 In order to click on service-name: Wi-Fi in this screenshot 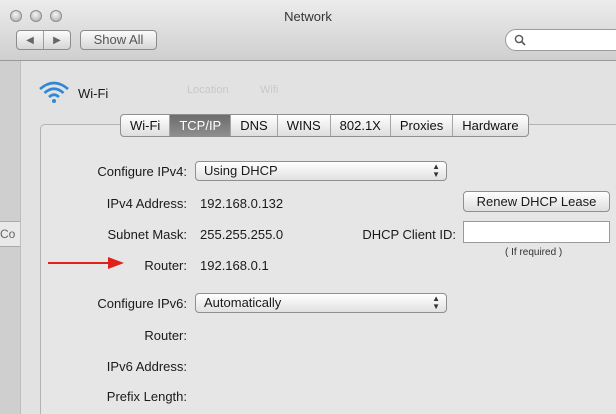, I will do `click(93, 93)`.